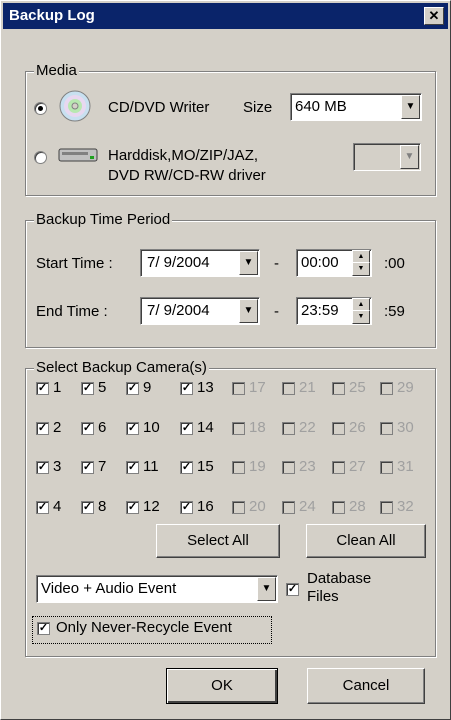 Image resolution: width=451 pixels, height=720 pixels. I want to click on size-dropdown-value: 640 MB, so click(321, 106).